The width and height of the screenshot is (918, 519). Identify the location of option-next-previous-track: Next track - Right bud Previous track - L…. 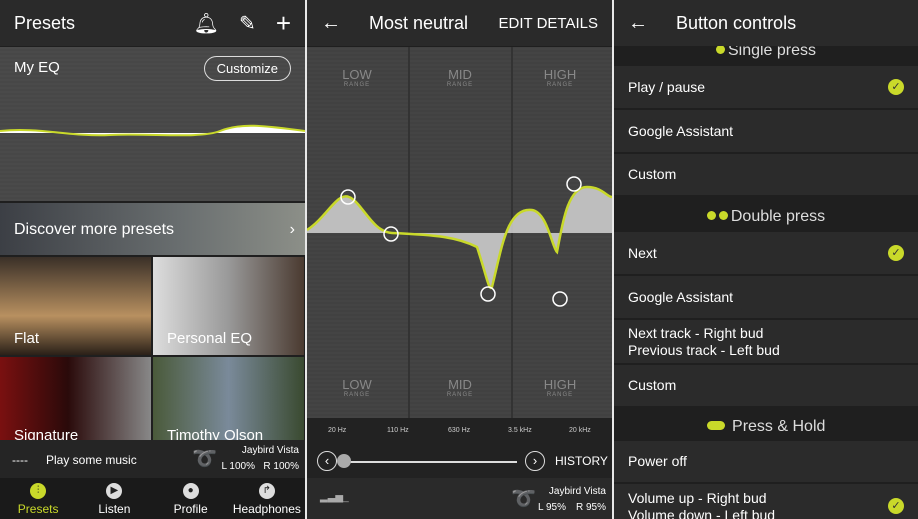
(766, 341).